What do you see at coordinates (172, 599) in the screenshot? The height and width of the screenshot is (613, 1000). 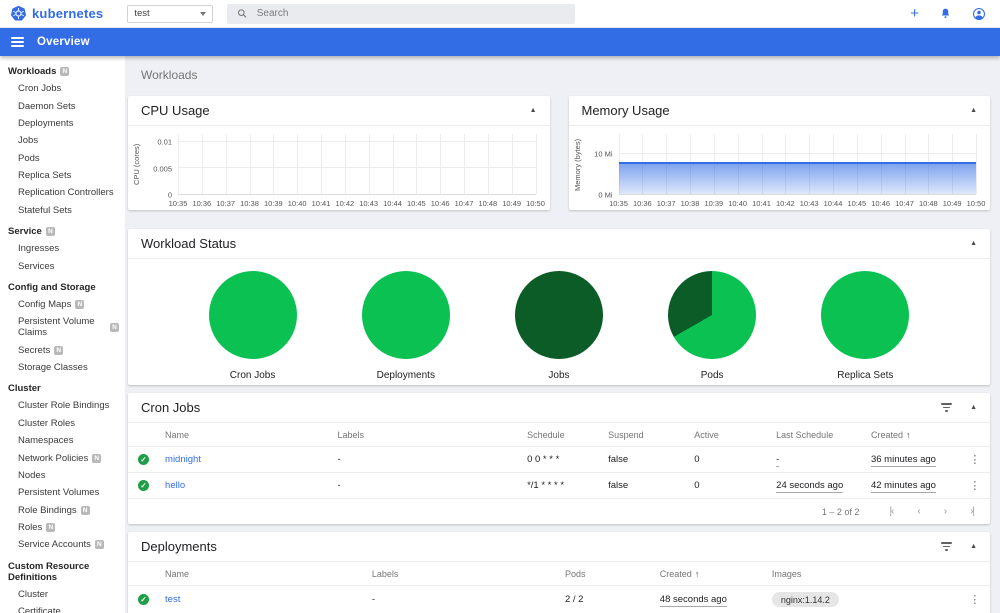 I see `resource-link-test: test` at bounding box center [172, 599].